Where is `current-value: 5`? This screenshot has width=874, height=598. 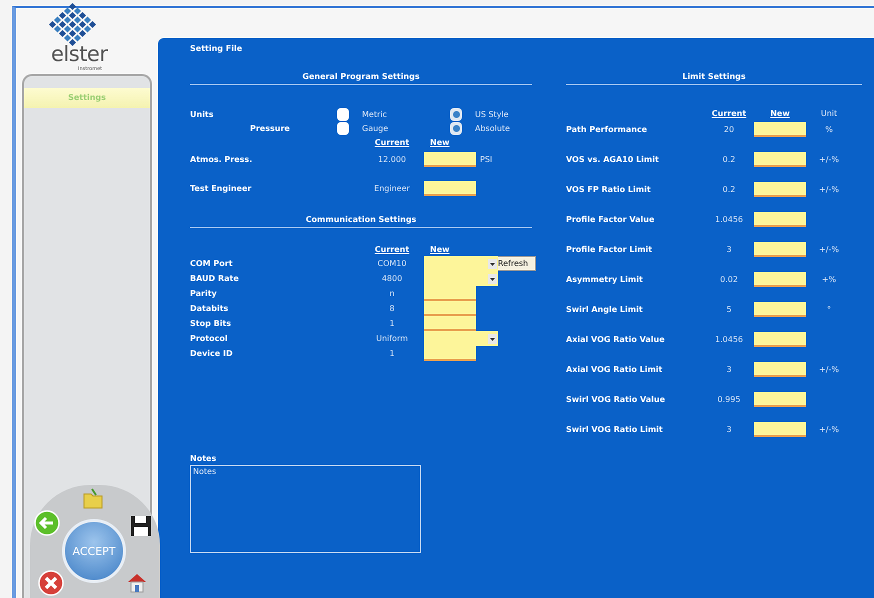
current-value: 5 is located at coordinates (729, 309).